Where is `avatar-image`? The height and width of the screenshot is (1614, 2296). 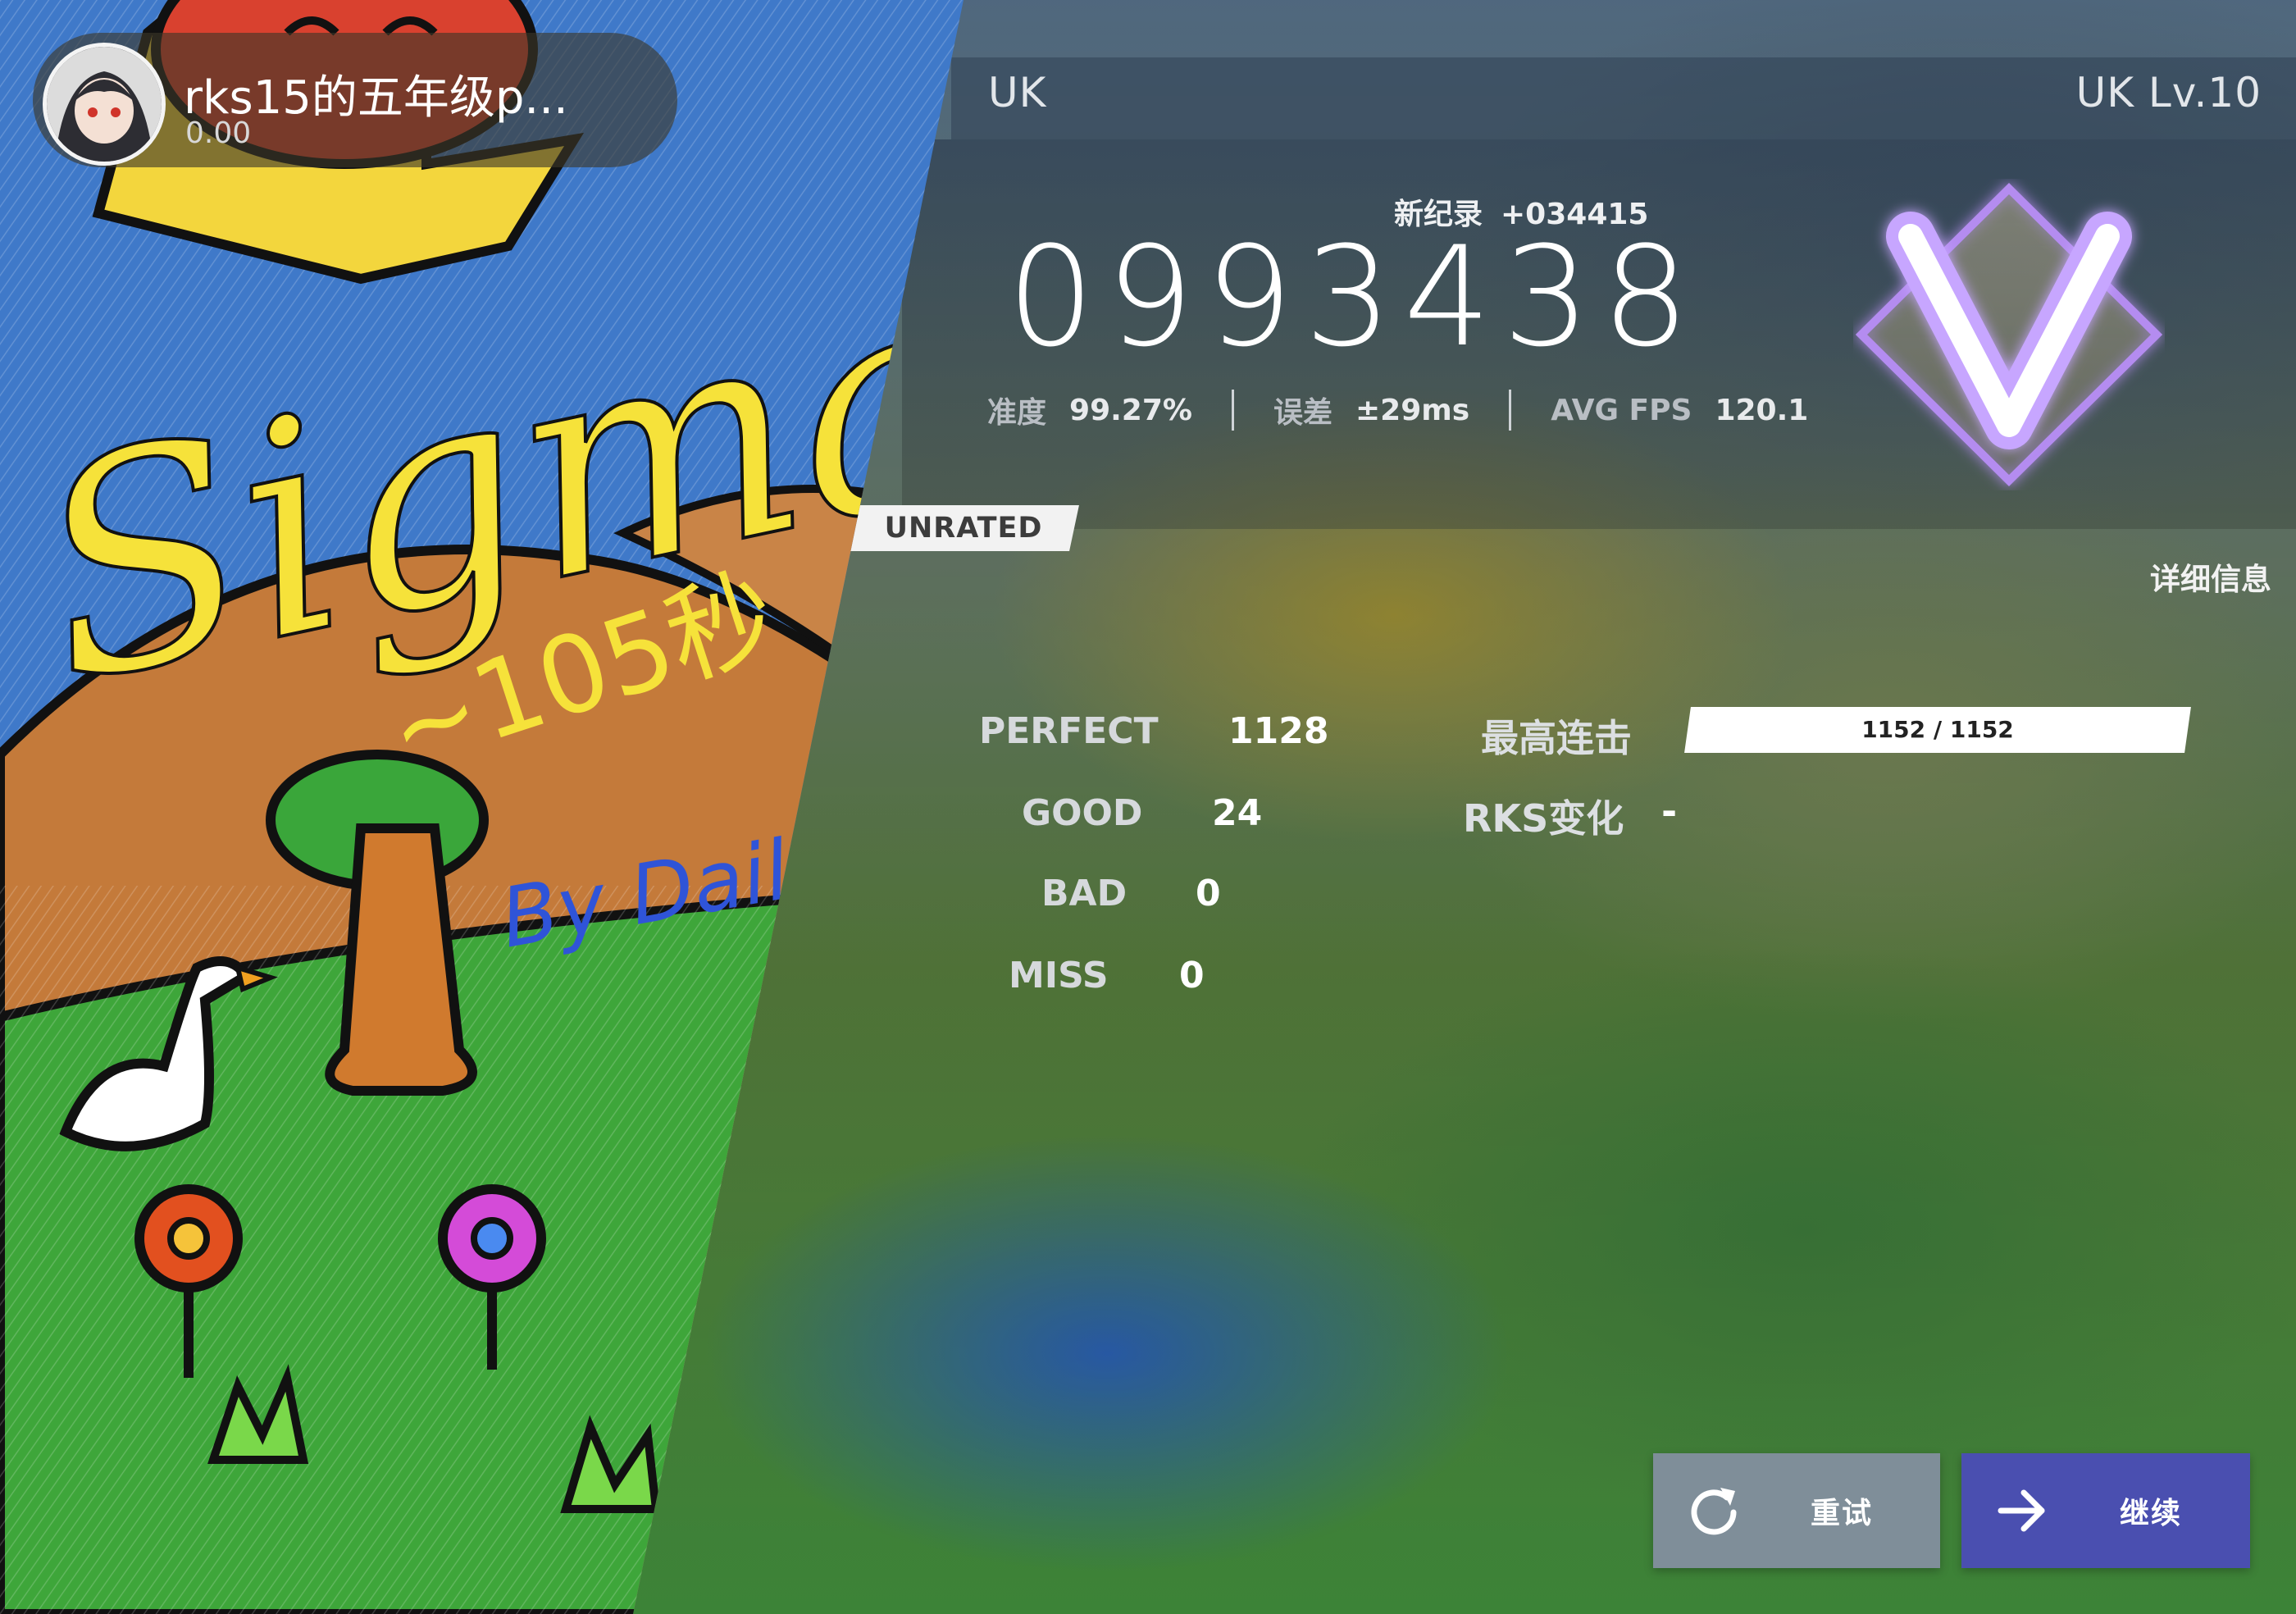
avatar-image is located at coordinates (104, 104).